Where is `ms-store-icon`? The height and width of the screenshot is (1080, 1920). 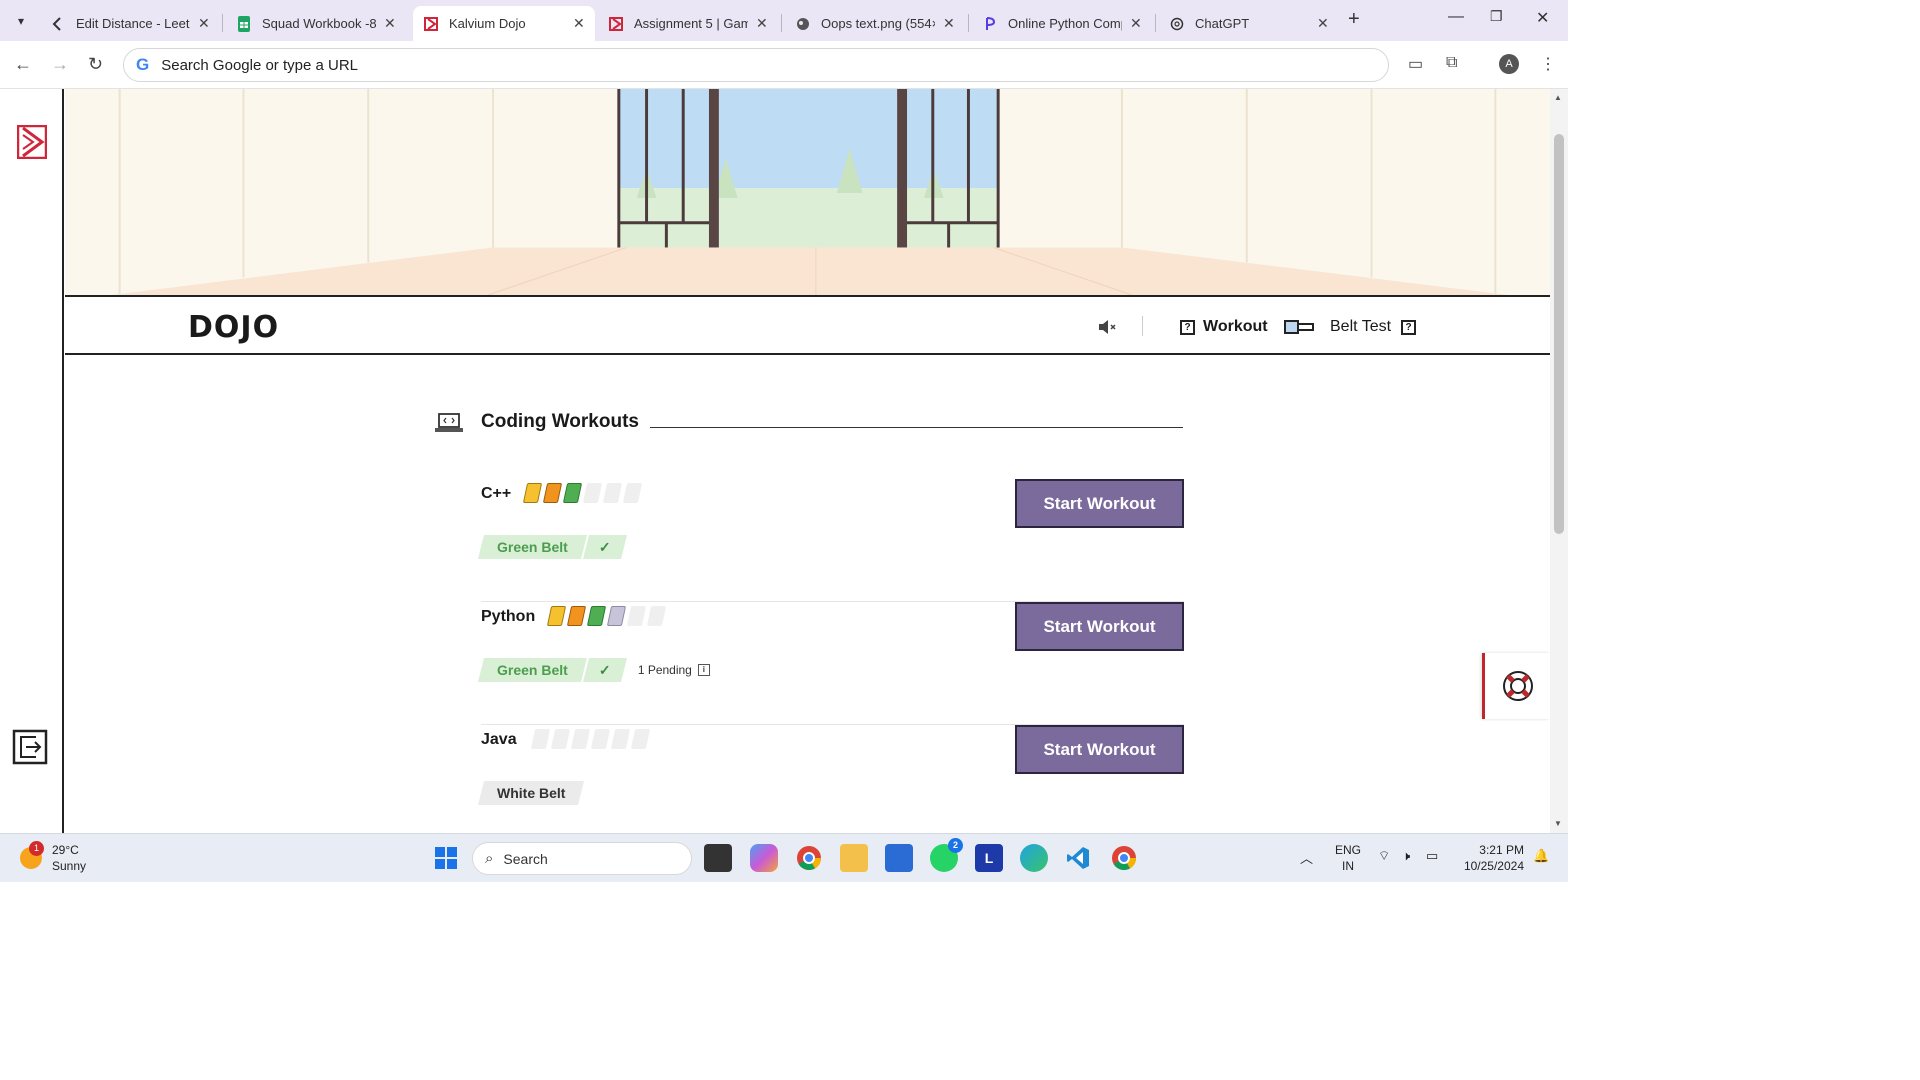
ms-store-icon is located at coordinates (899, 858).